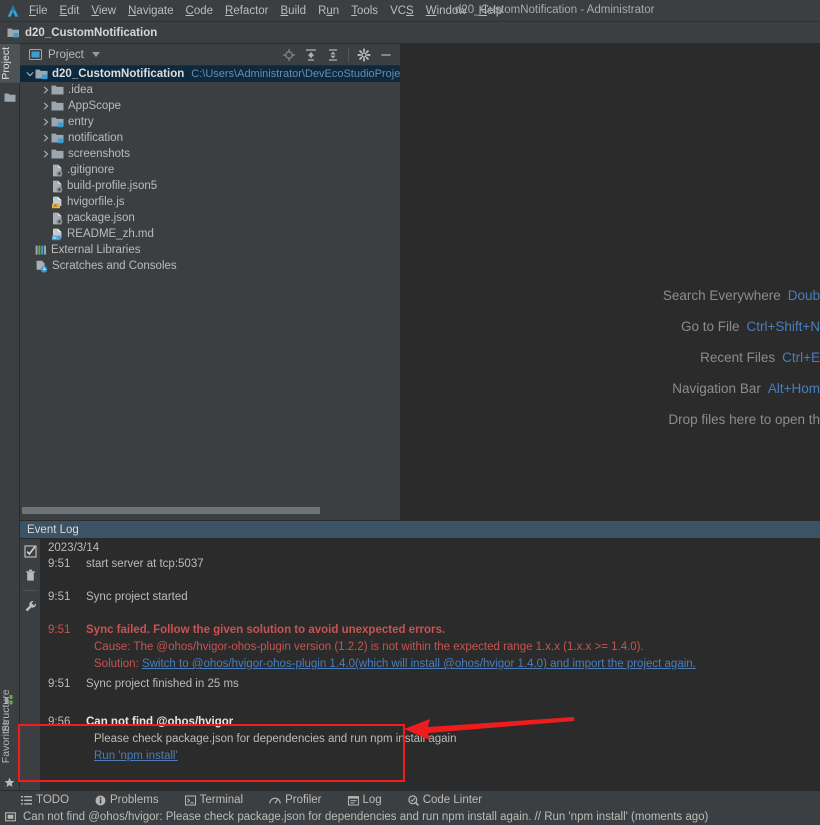 This screenshot has height=825, width=820. I want to click on menu-file: File, so click(38, 11).